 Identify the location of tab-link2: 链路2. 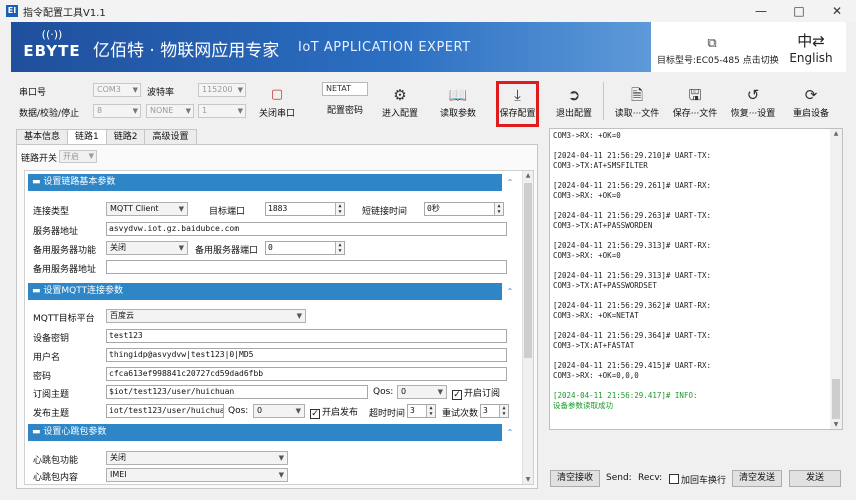
(125, 136).